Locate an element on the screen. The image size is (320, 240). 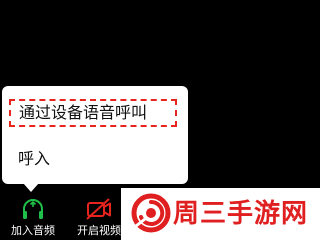
start-video-label: 开启视频 is located at coordinates (99, 230).